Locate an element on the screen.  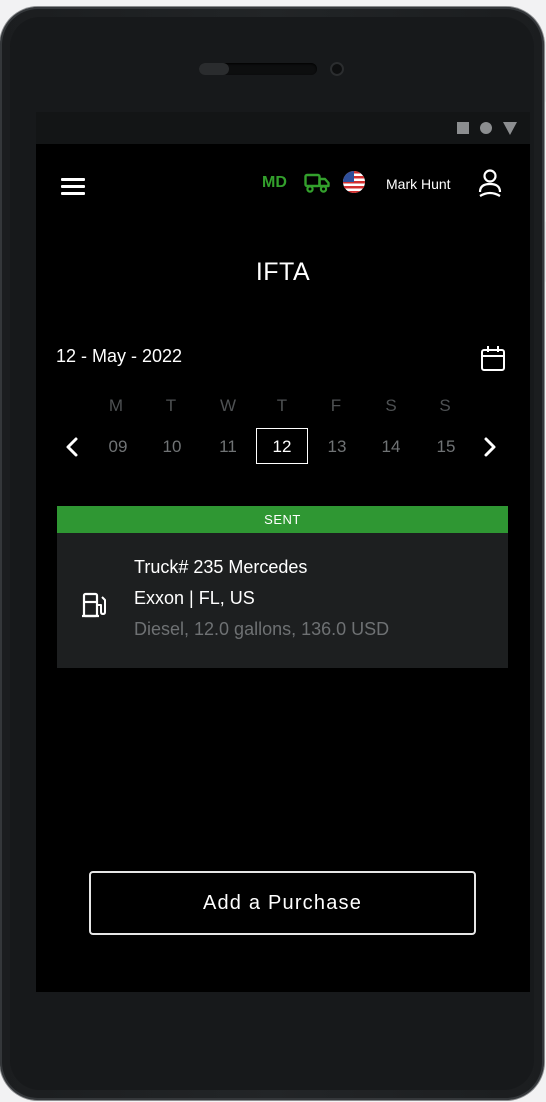
page-title: IFTA is located at coordinates (283, 272).